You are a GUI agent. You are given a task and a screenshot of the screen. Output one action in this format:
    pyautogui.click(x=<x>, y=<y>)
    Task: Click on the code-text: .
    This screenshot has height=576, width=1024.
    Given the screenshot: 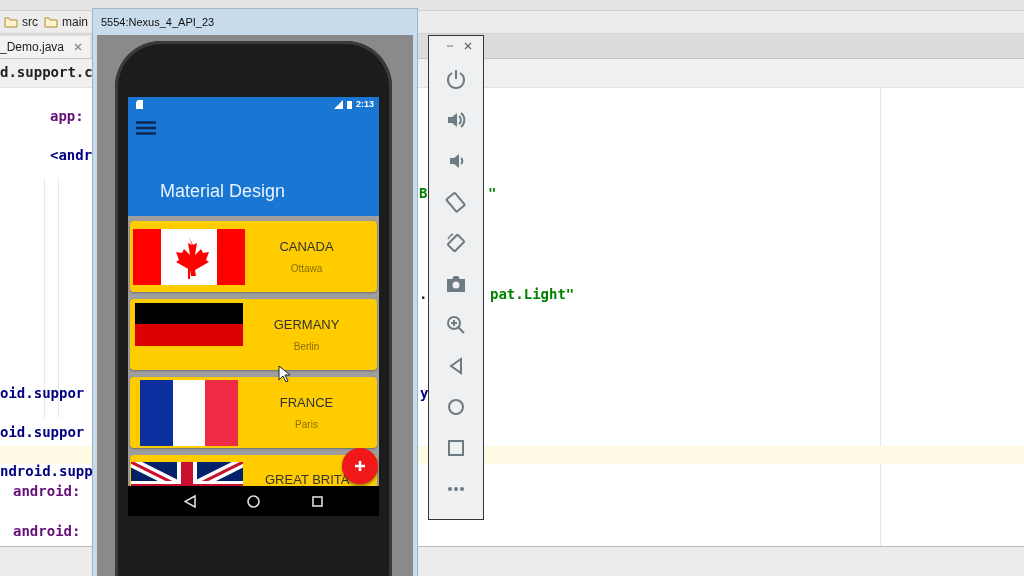 What is the action you would take?
    pyautogui.click(x=423, y=294)
    